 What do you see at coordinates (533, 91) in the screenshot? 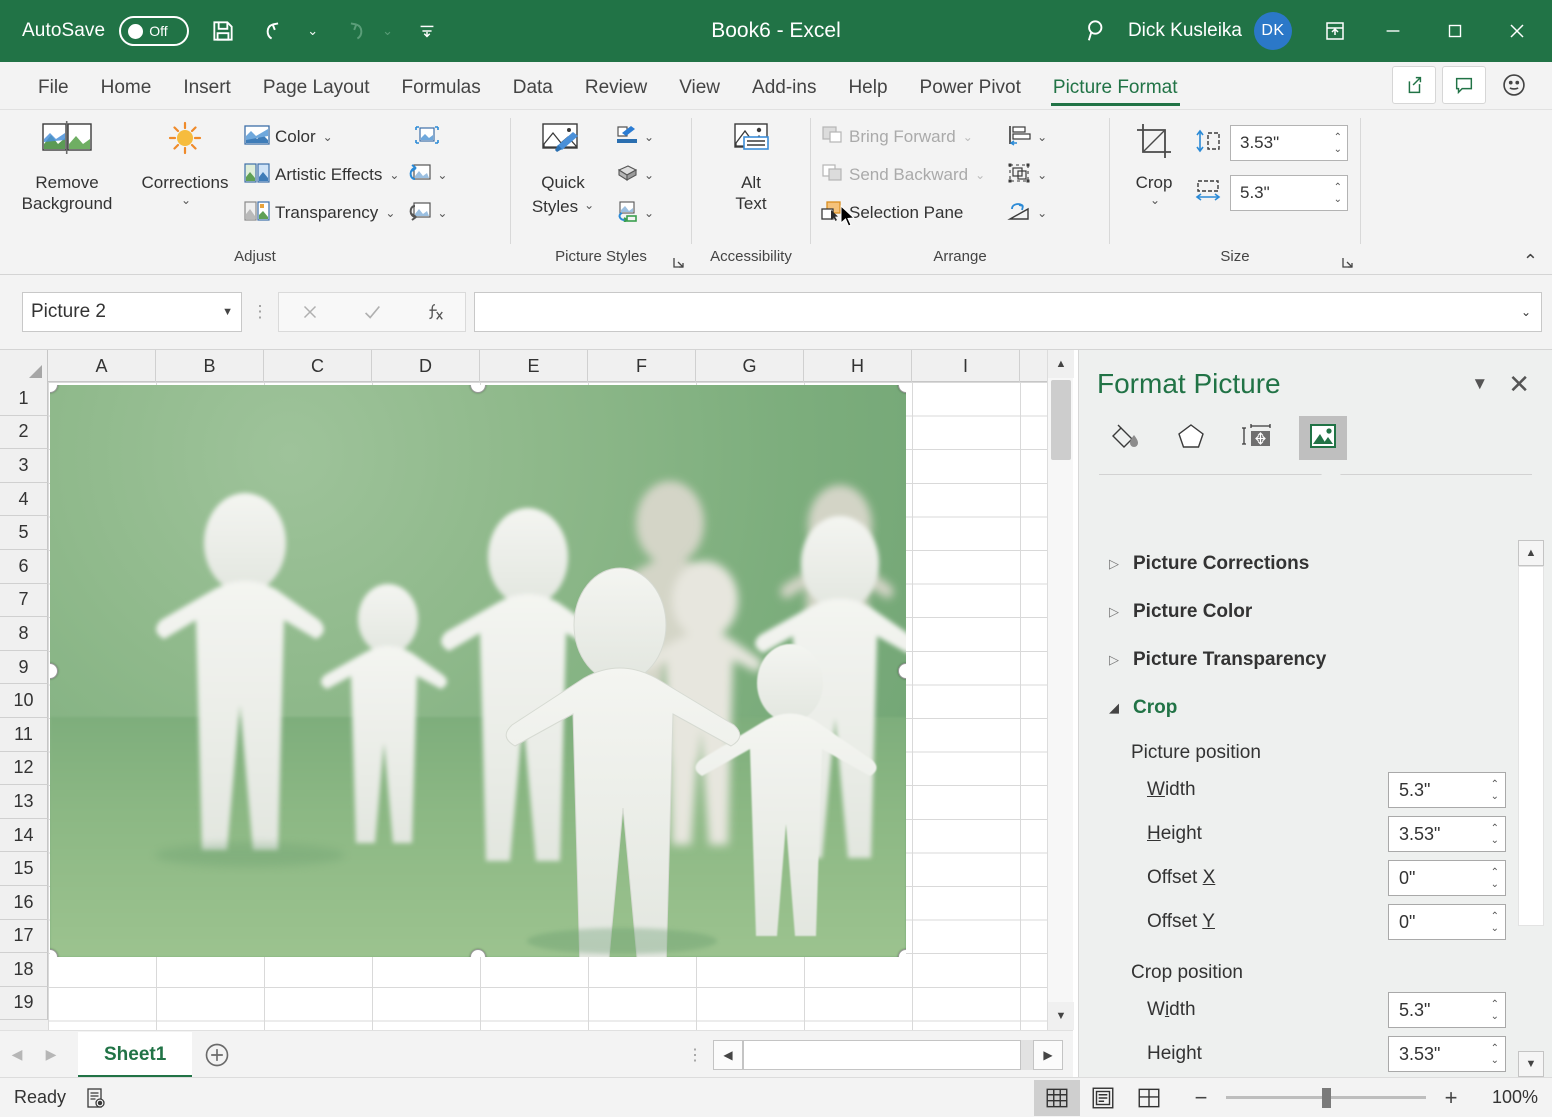
I see `tab-data: Data` at bounding box center [533, 91].